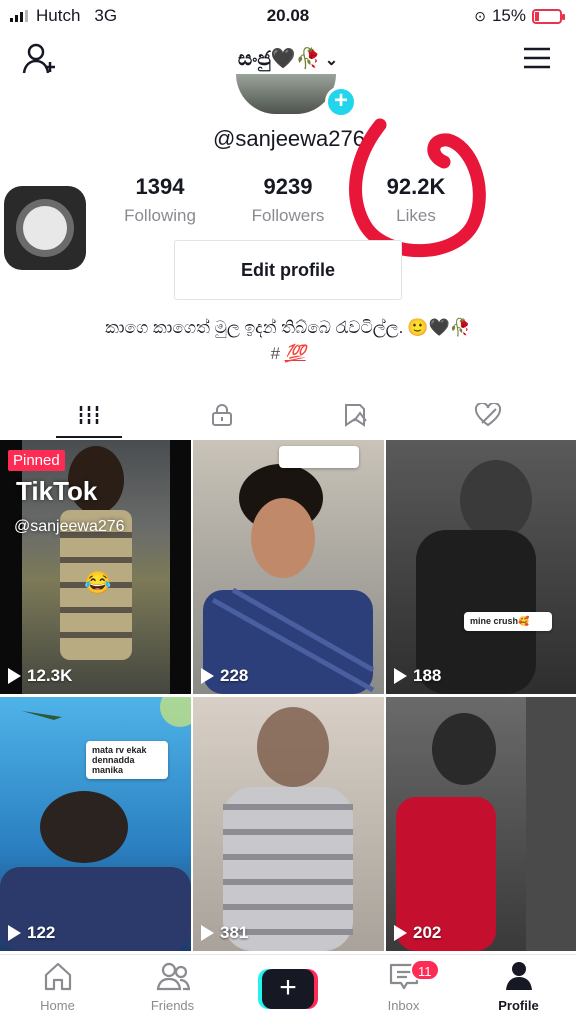 Image resolution: width=576 pixels, height=1024 pixels. I want to click on stat-likes: 92.2K Likes, so click(416, 200).